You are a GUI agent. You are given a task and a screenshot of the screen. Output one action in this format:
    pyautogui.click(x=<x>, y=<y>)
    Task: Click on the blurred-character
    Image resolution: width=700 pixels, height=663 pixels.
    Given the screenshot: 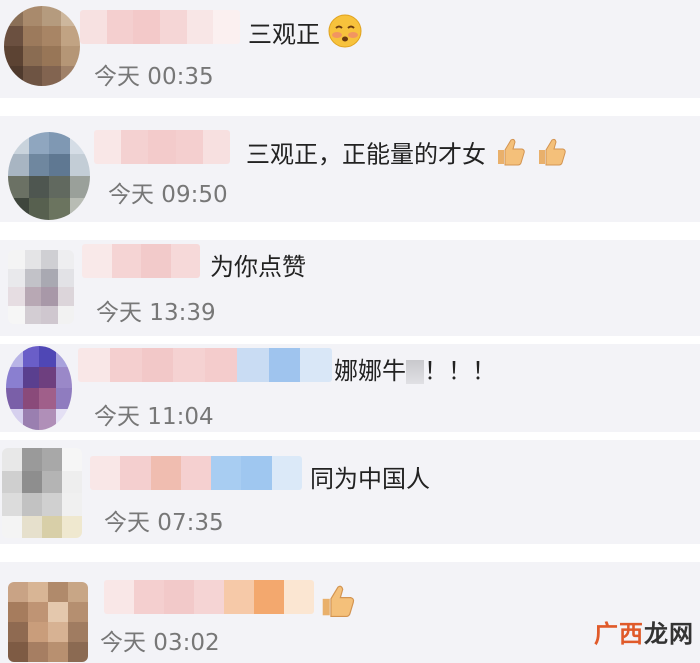 What is the action you would take?
    pyautogui.click(x=415, y=372)
    